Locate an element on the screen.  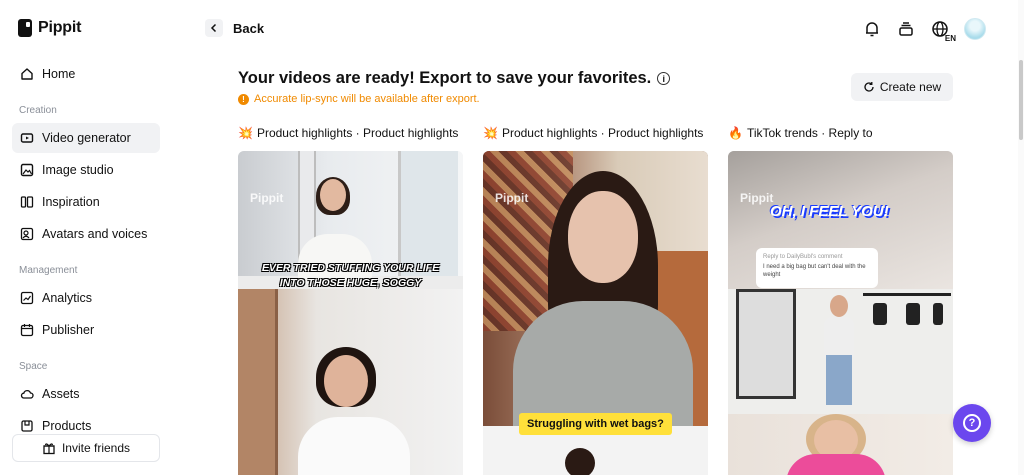
sidebar-item-label: Inspiration is located at coordinates (71, 202).